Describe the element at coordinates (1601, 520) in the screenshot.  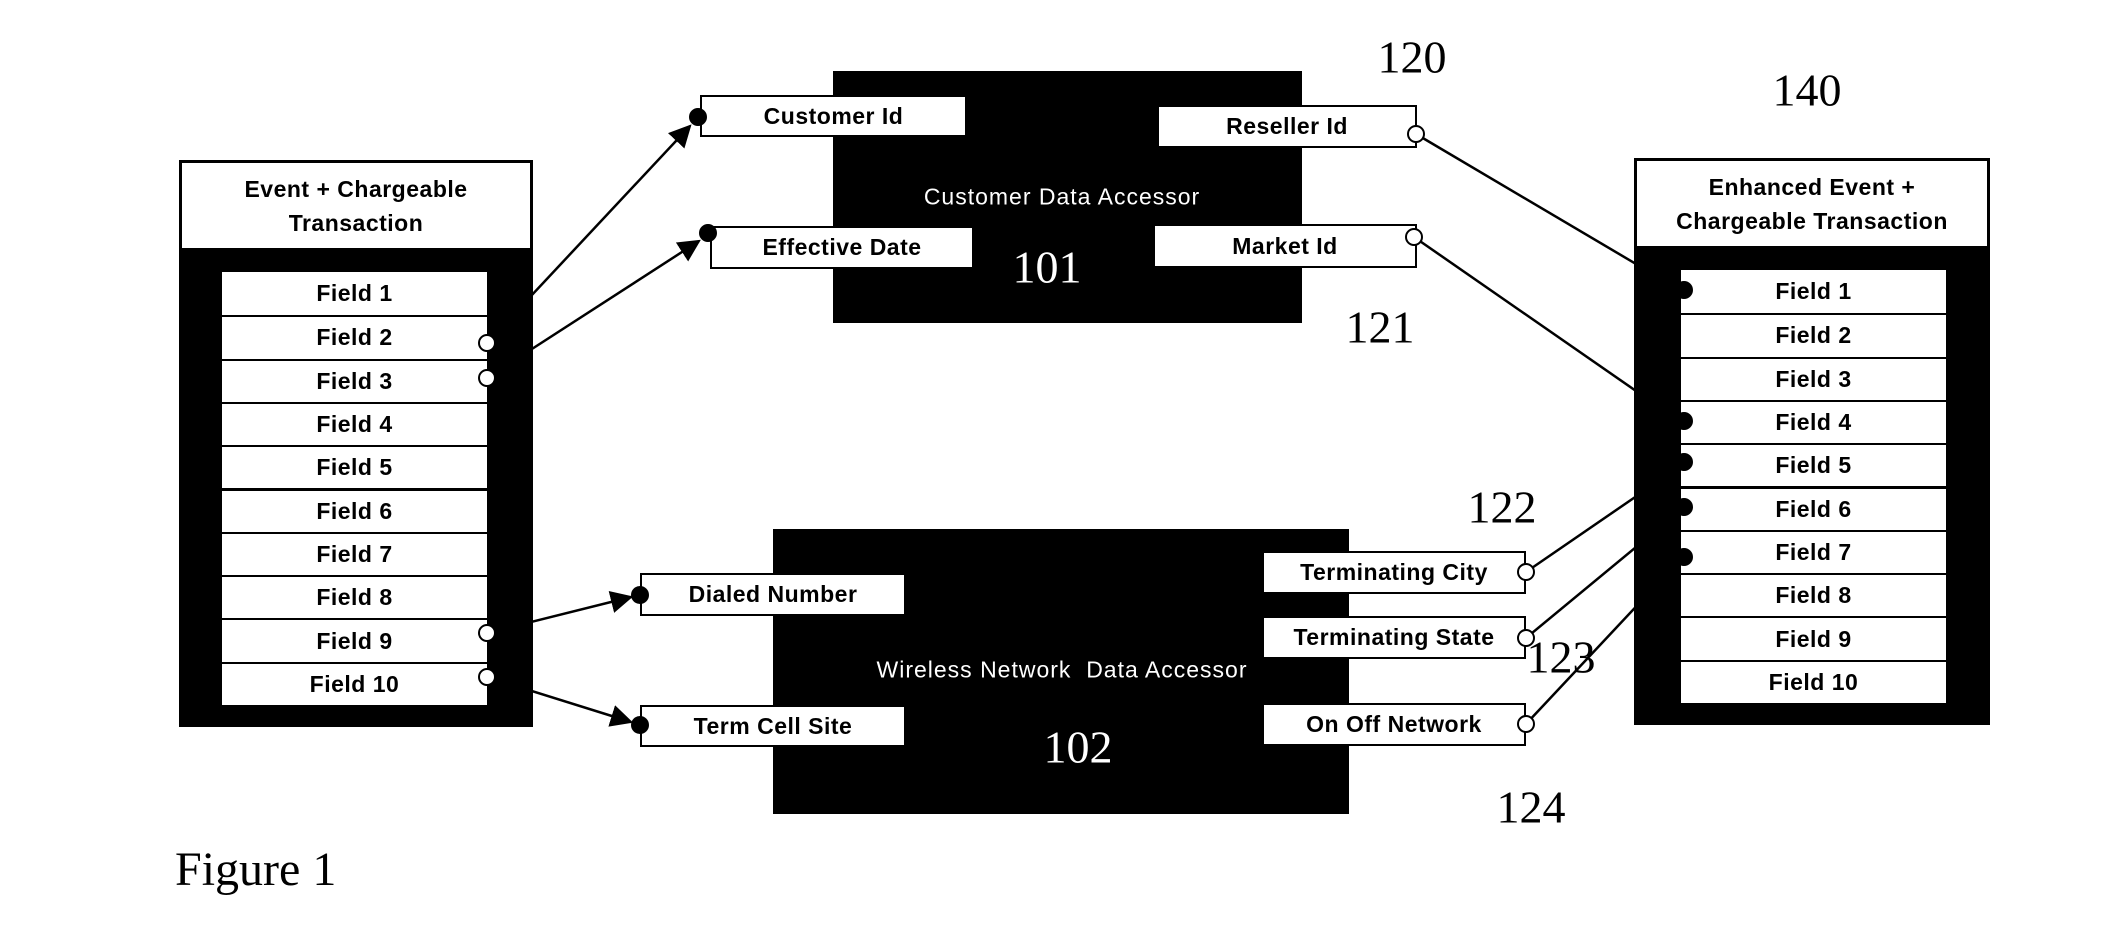
I see `wire-terminating-city-to-field5` at that location.